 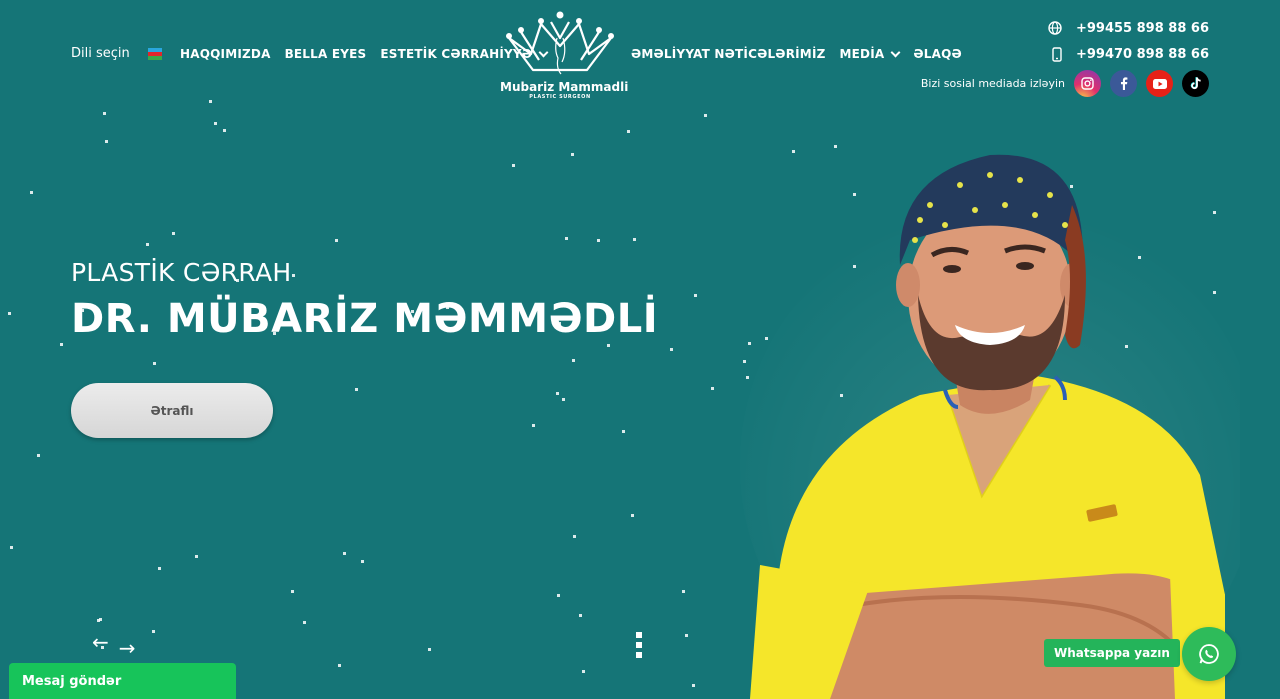 I want to click on scroll-indicator, so click(x=639, y=645).